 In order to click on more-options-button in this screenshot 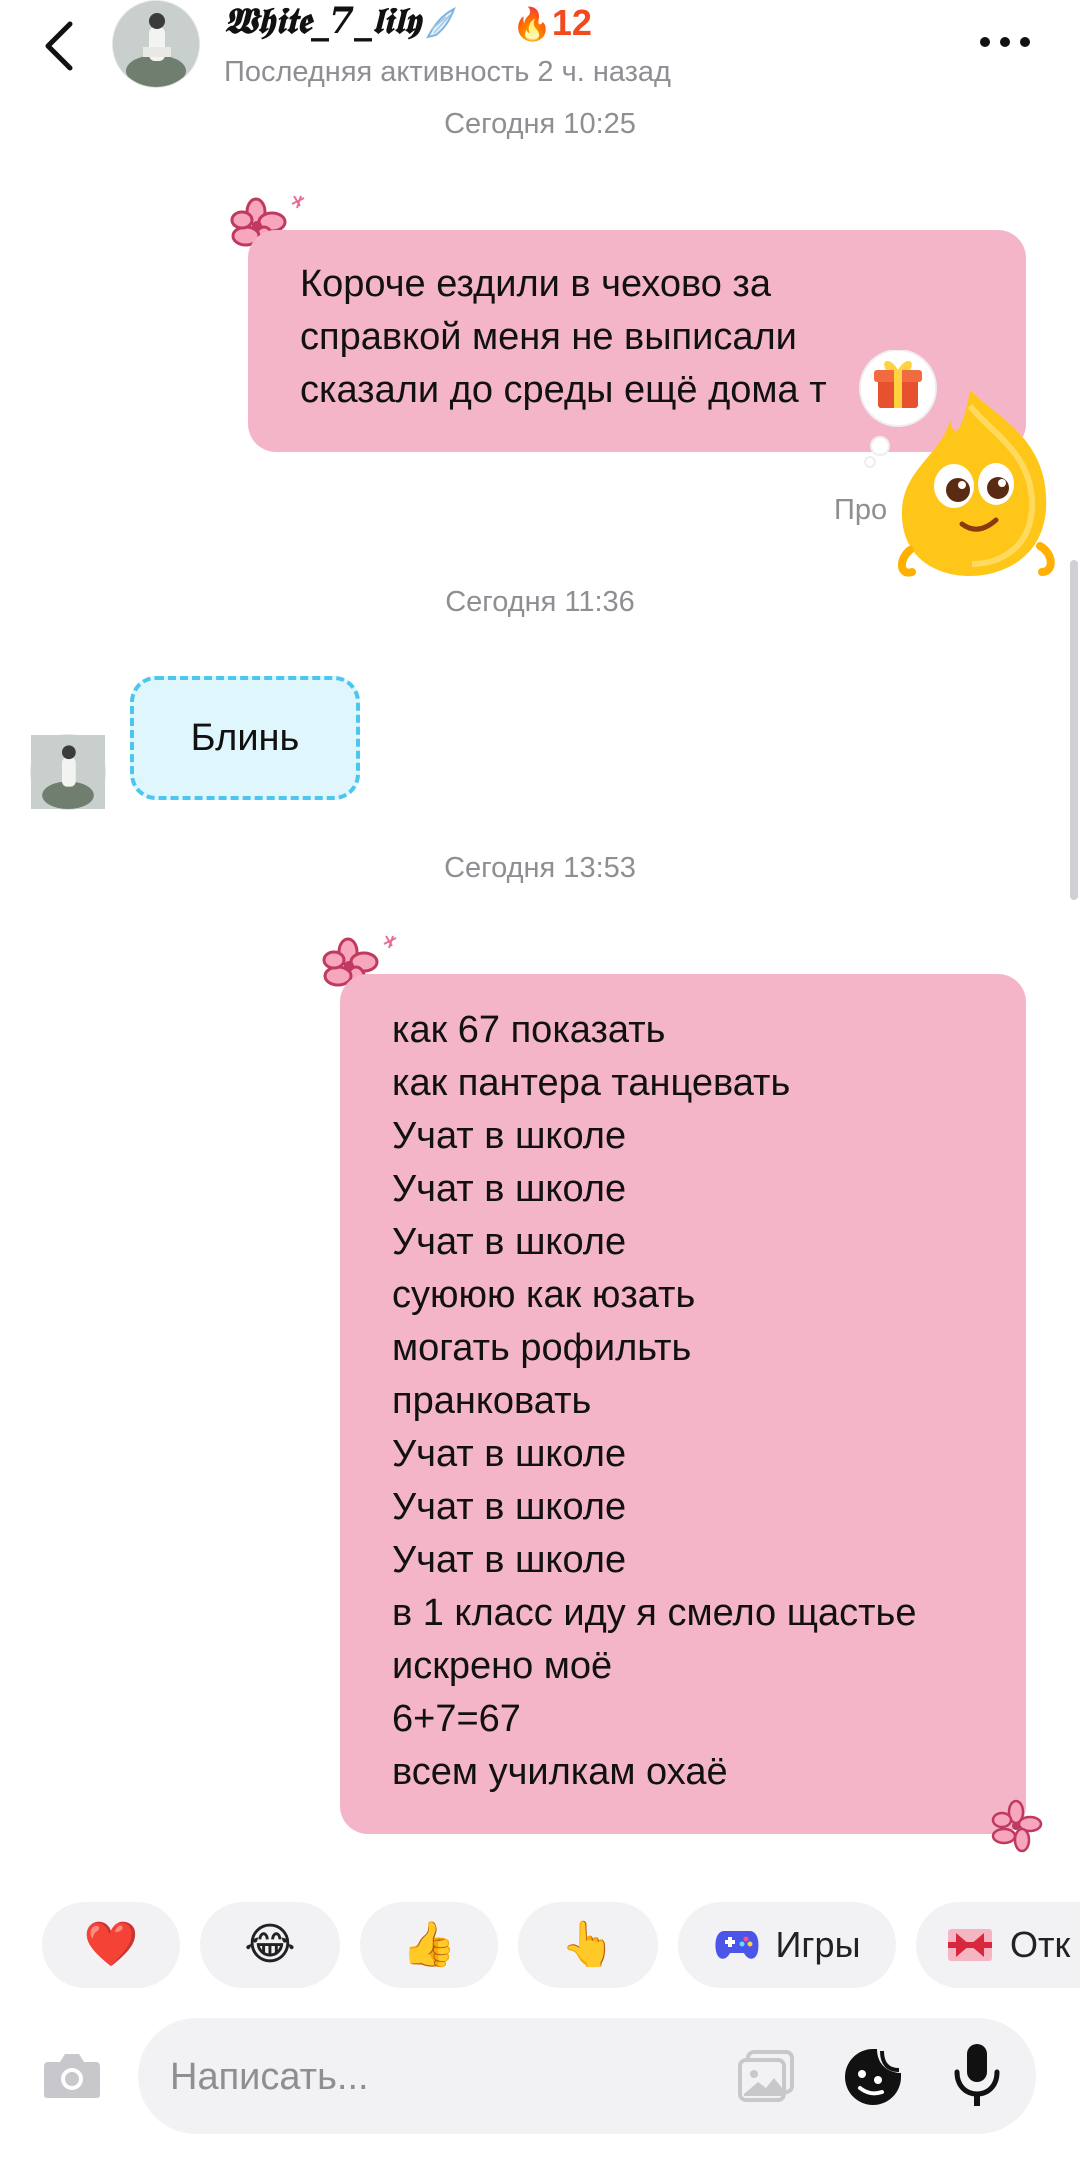, I will do `click(1005, 42)`.